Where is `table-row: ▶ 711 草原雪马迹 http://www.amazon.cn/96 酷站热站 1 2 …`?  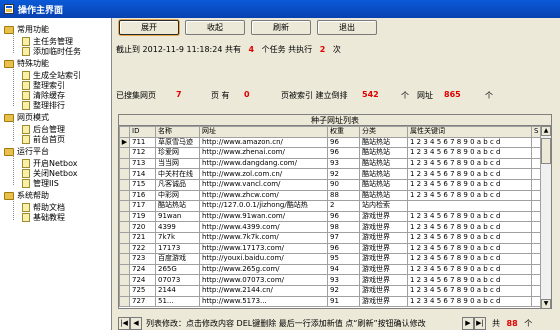 table-row: ▶ 711 草原雪马迹 http://www.amazon.cn/96 酷站热站 1 2 … is located at coordinates (330, 142).